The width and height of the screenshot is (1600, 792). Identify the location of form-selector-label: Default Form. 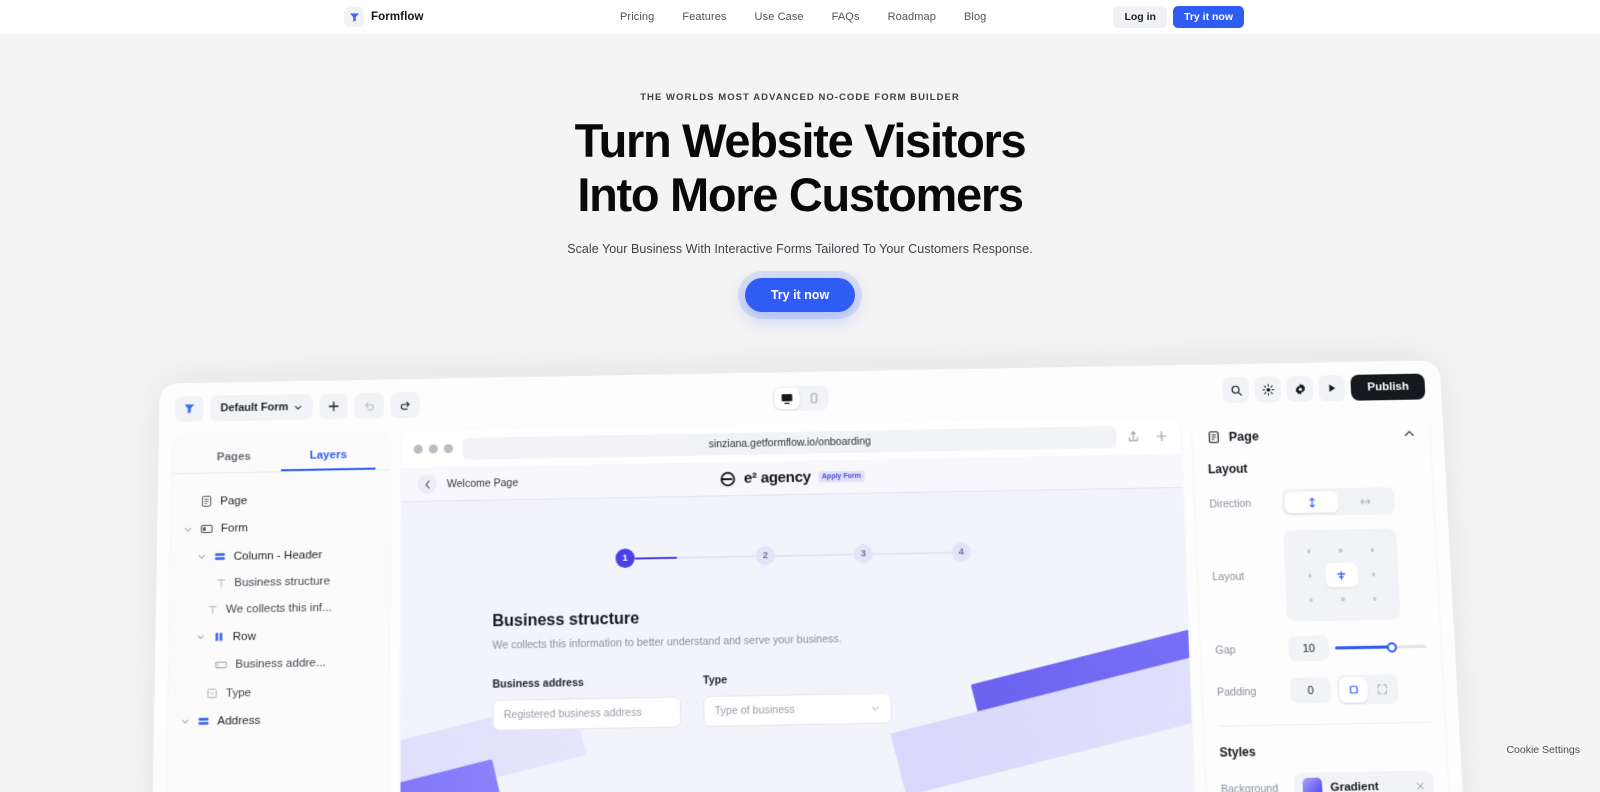
(254, 408).